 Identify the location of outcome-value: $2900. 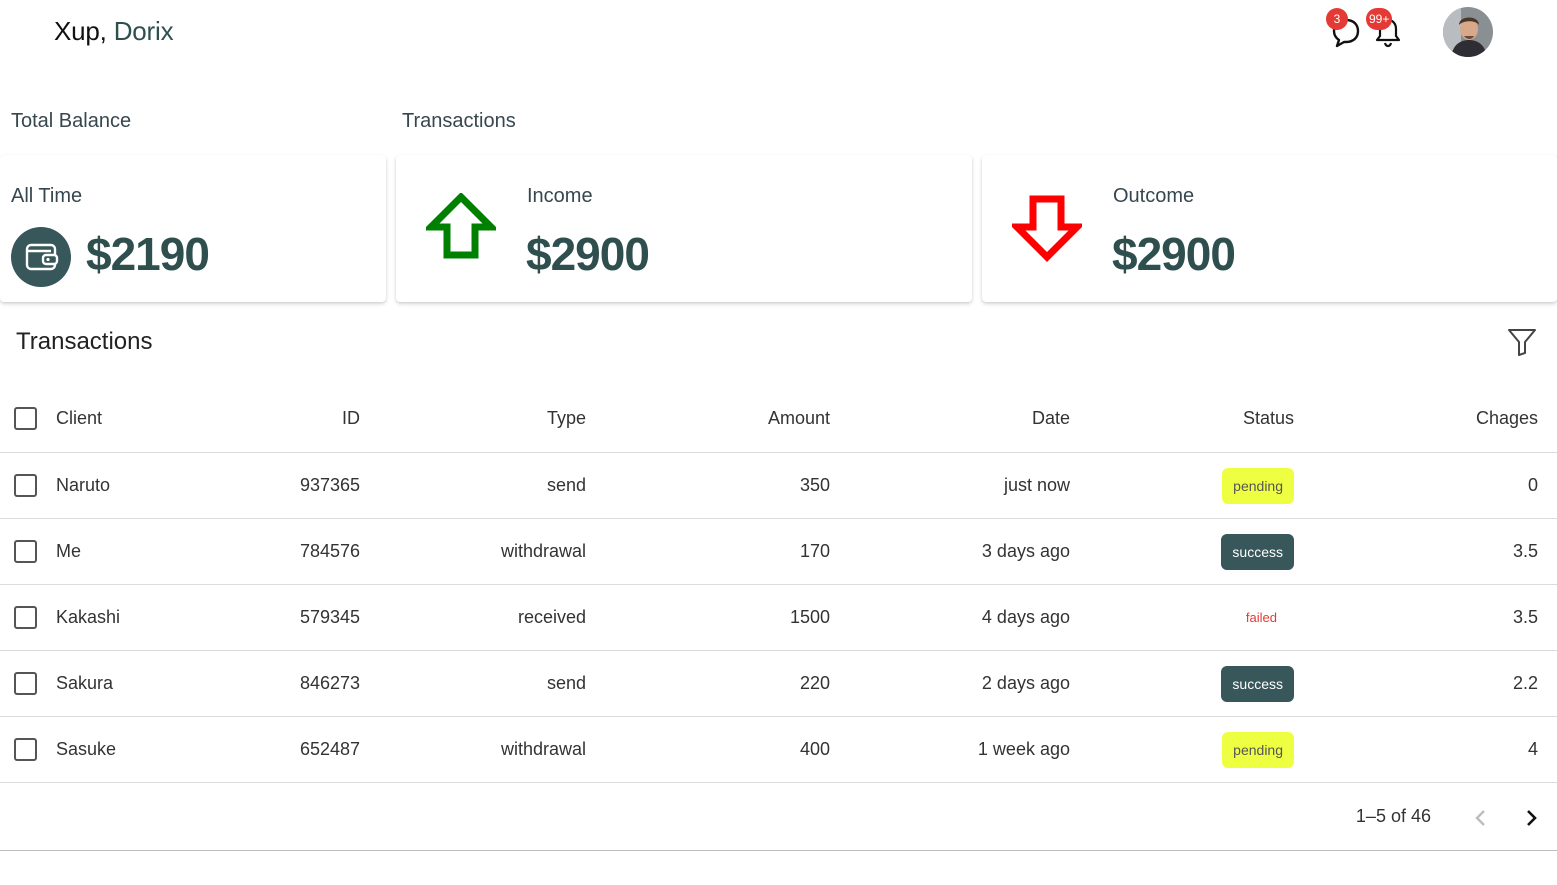
(1174, 254).